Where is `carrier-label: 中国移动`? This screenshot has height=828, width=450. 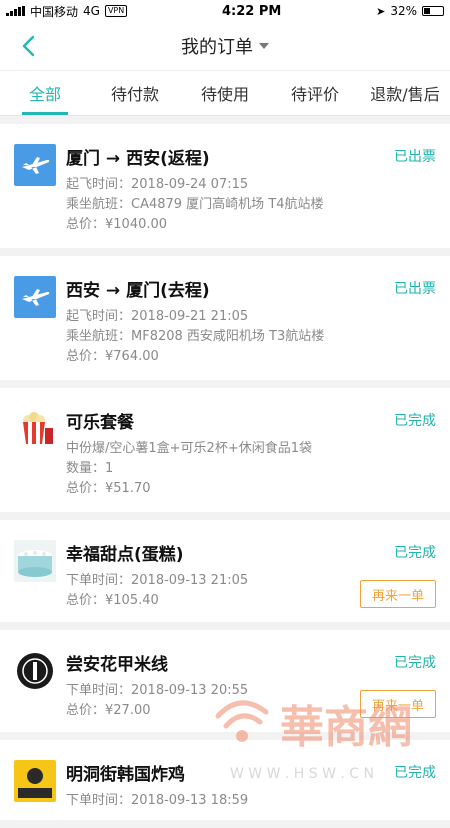 carrier-label: 中国移动 is located at coordinates (54, 11).